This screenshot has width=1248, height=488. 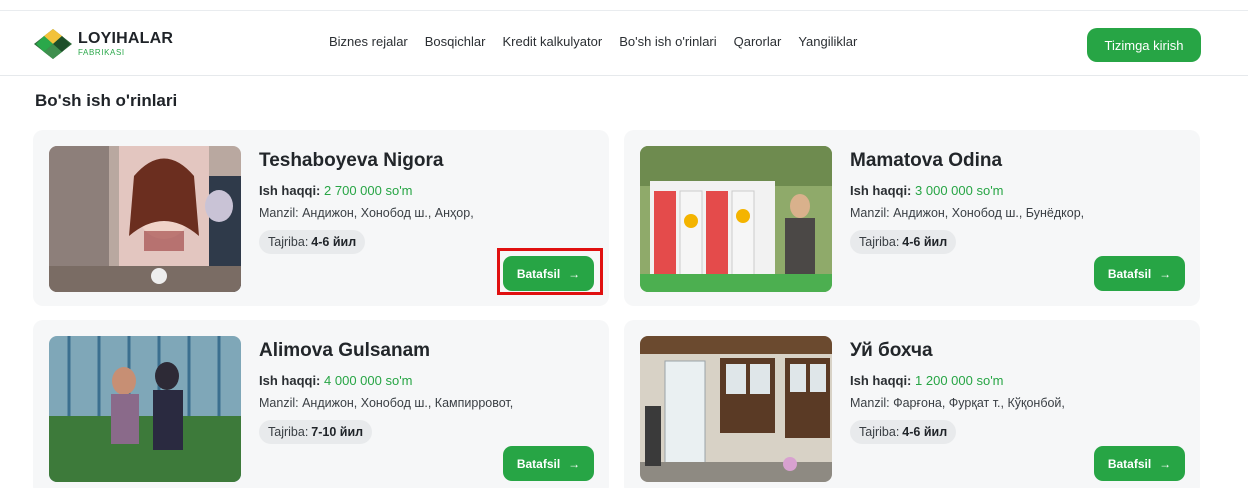 What do you see at coordinates (388, 213) in the screenshot?
I see `address-value: Андижон, Хонобод ш., Анҳор,` at bounding box center [388, 213].